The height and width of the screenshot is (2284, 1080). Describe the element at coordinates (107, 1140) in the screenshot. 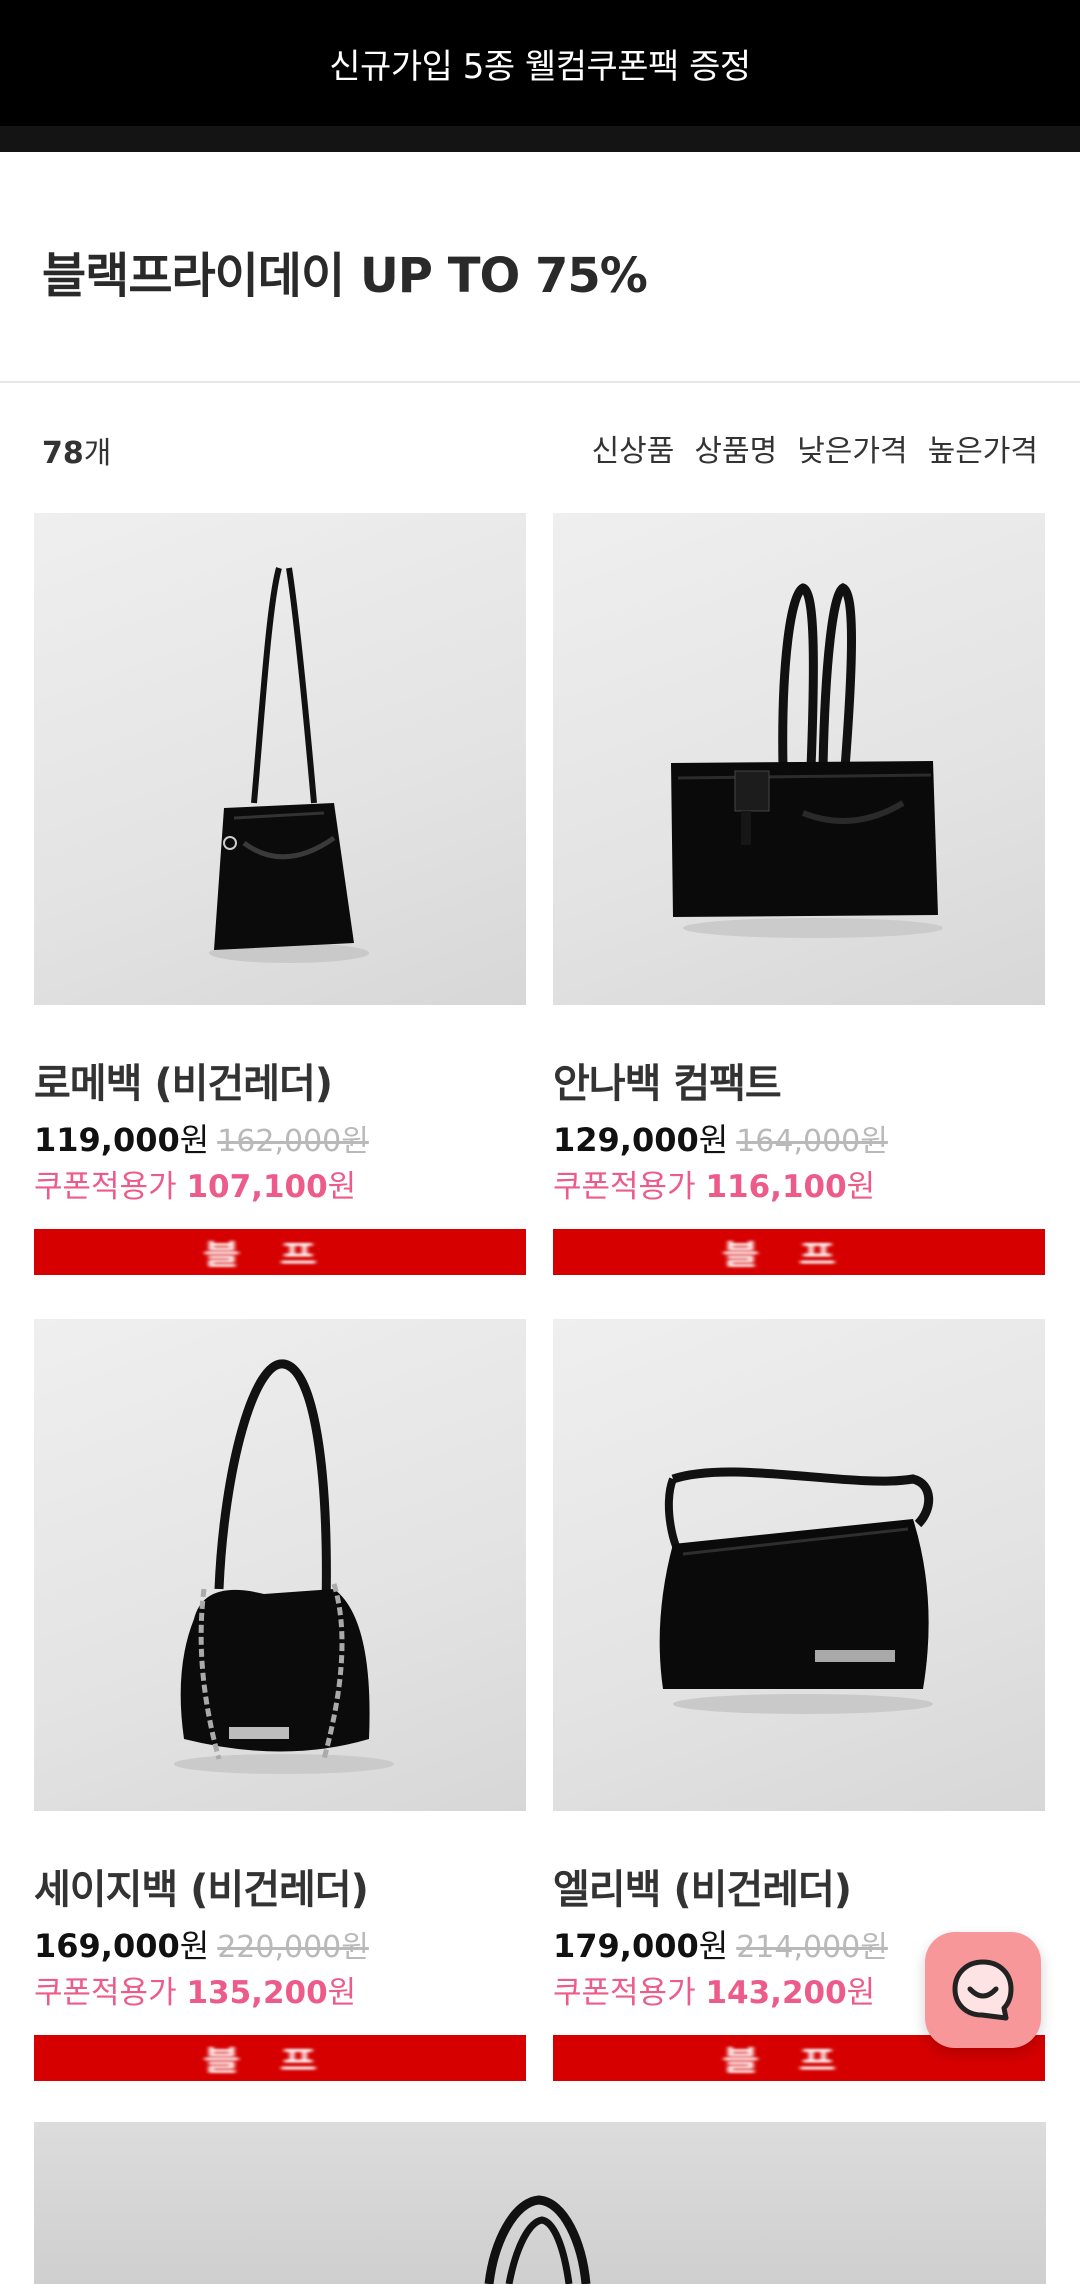

I see `product-price: 119,000` at that location.